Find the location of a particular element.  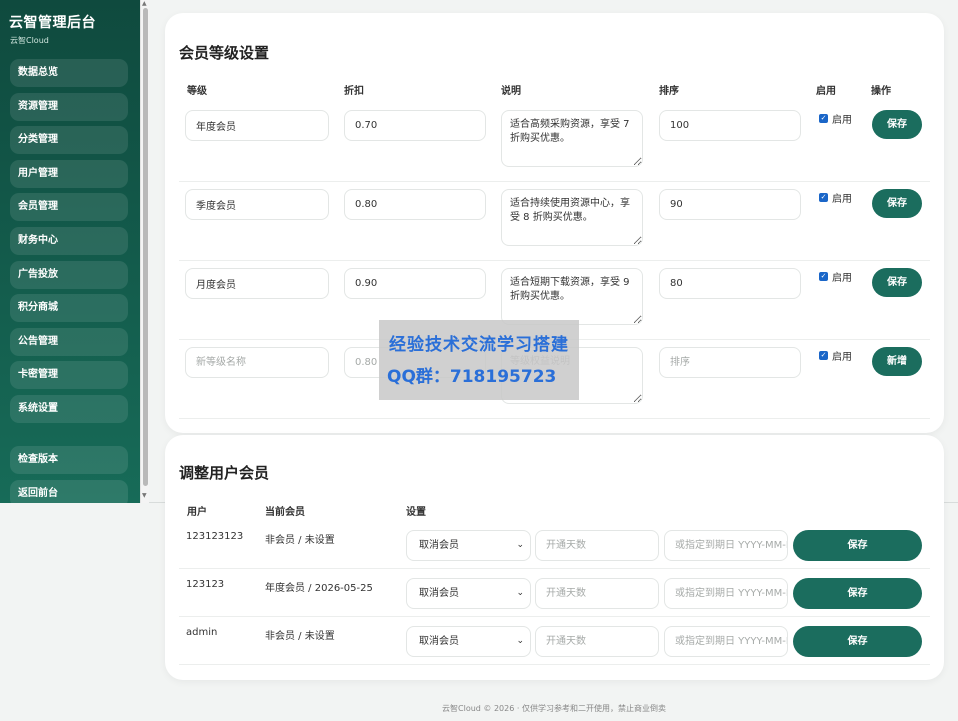

scrollbar-thumb is located at coordinates (145, 247).